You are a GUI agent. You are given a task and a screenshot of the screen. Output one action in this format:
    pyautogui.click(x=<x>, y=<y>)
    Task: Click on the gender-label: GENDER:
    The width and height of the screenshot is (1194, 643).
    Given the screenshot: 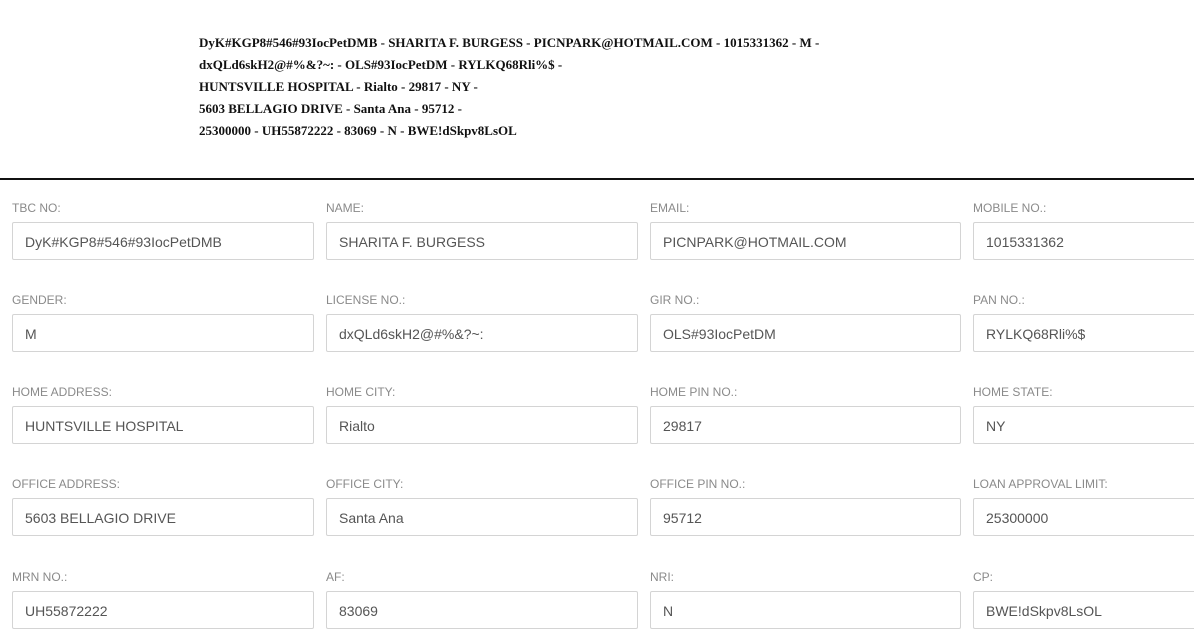 What is the action you would take?
    pyautogui.click(x=39, y=300)
    